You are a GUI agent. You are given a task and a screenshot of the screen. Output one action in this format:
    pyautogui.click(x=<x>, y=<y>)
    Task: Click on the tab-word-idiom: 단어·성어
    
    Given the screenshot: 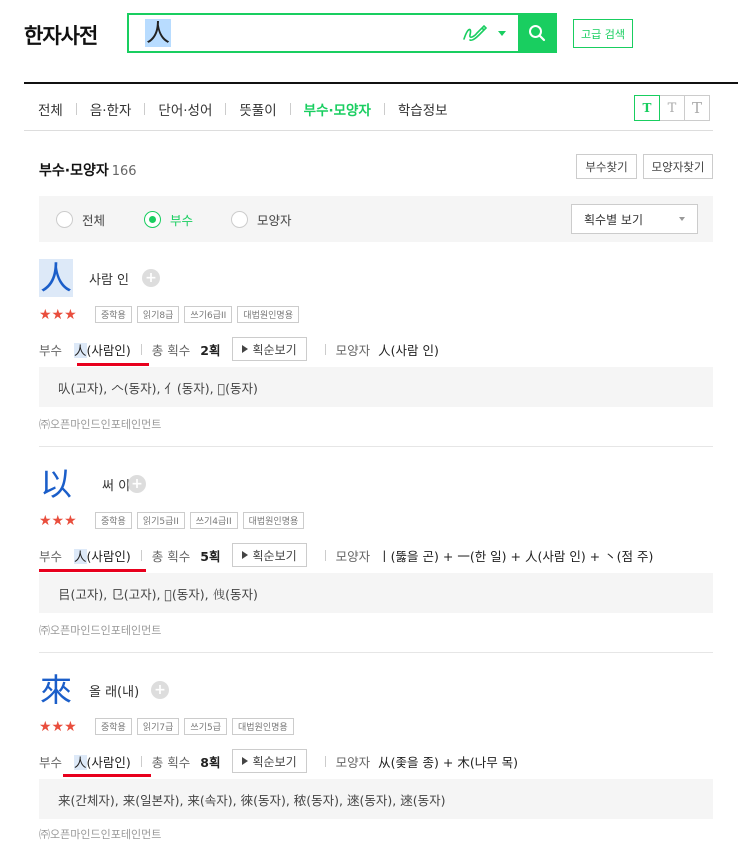 What is the action you would take?
    pyautogui.click(x=185, y=109)
    